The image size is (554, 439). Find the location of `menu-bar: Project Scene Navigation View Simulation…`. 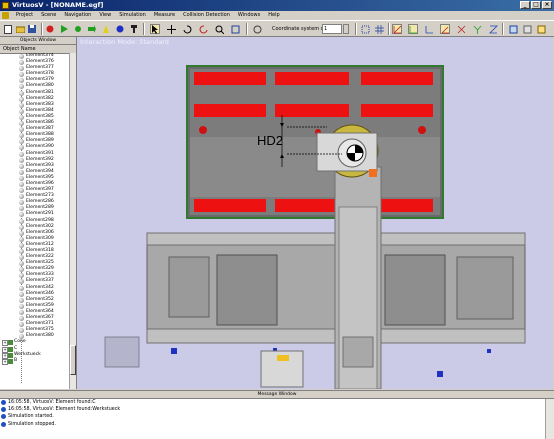

menu-bar: Project Scene Navigation View Simulation… is located at coordinates (277, 15).